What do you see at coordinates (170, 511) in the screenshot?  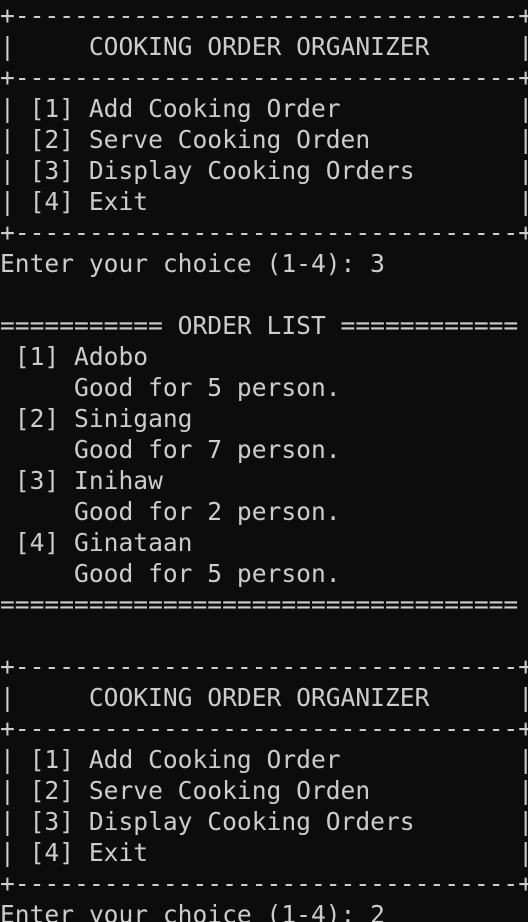 I see `terminal-line: Good for 2 person.` at bounding box center [170, 511].